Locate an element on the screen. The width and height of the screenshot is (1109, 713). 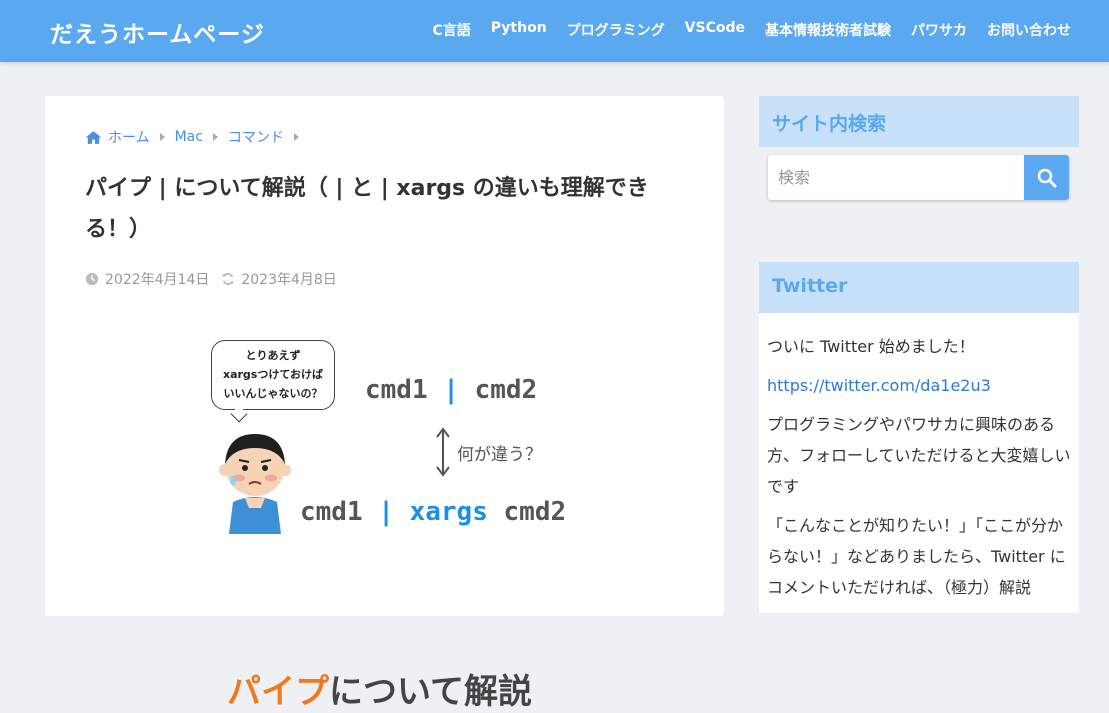
search-button is located at coordinates (1046, 177).